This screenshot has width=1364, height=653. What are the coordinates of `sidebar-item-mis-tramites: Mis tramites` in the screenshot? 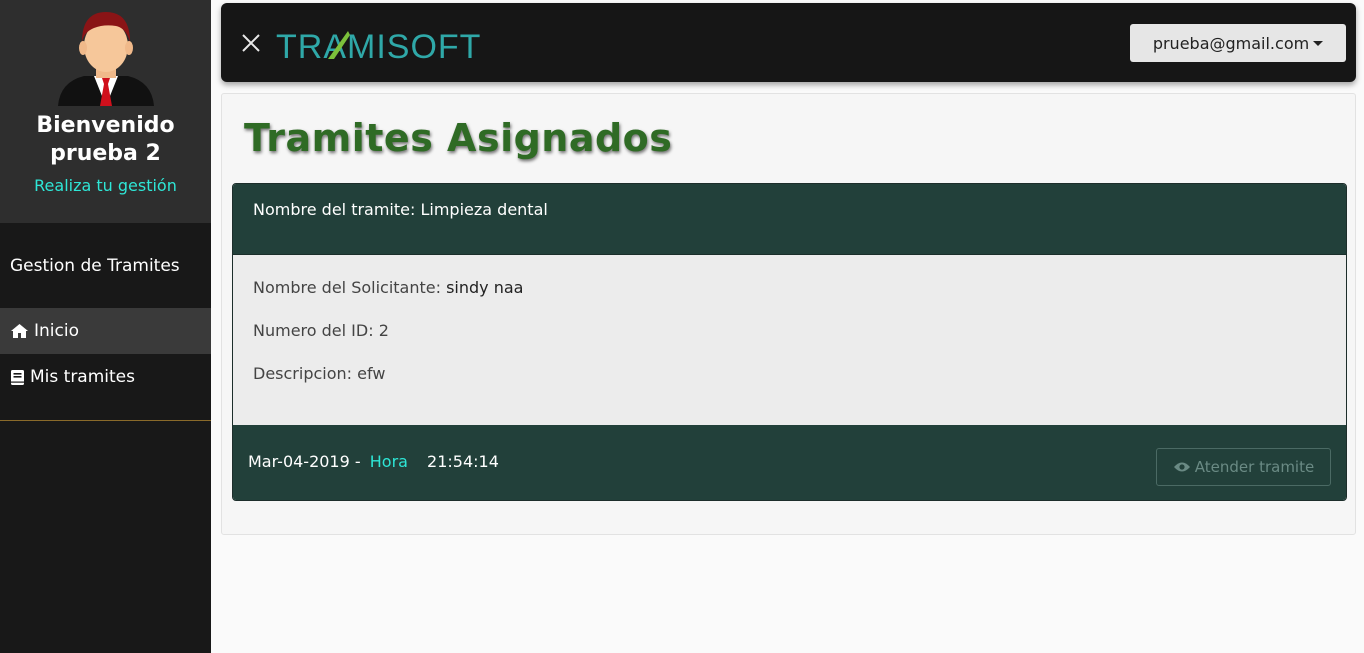 It's located at (105, 377).